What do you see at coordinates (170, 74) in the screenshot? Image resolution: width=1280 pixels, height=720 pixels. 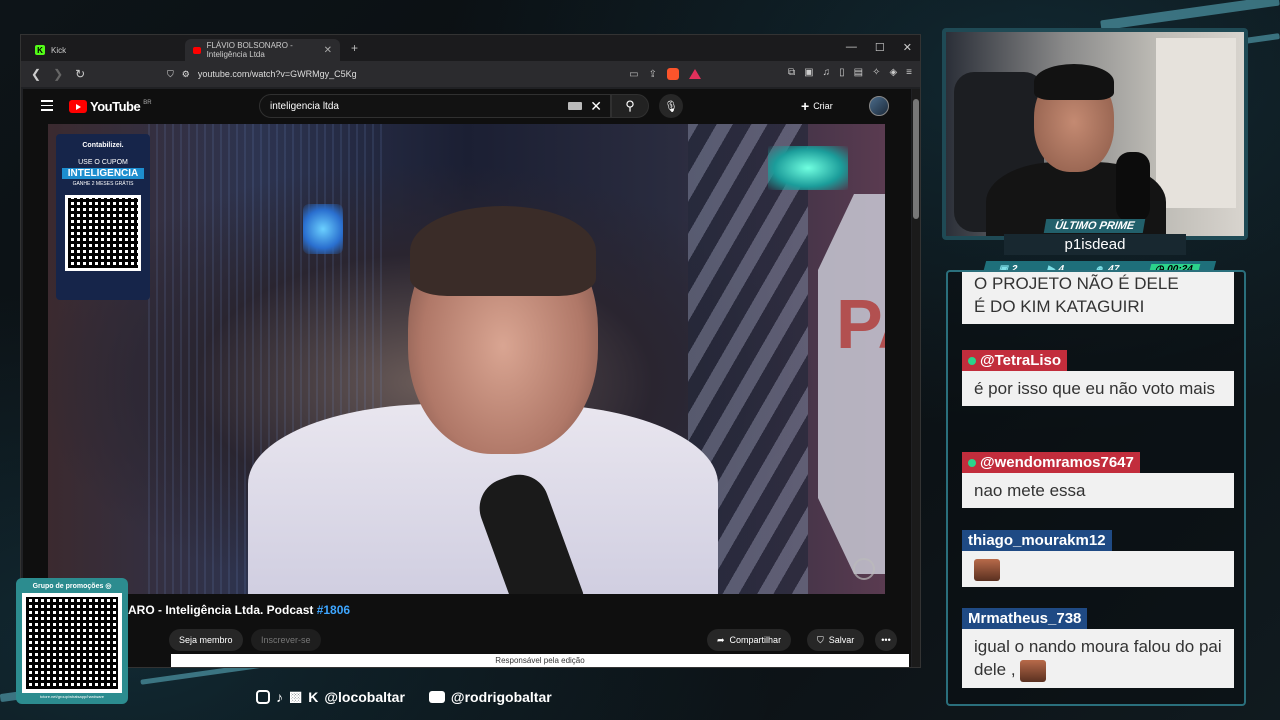 I see `bookmark-icon: ⛉` at bounding box center [170, 74].